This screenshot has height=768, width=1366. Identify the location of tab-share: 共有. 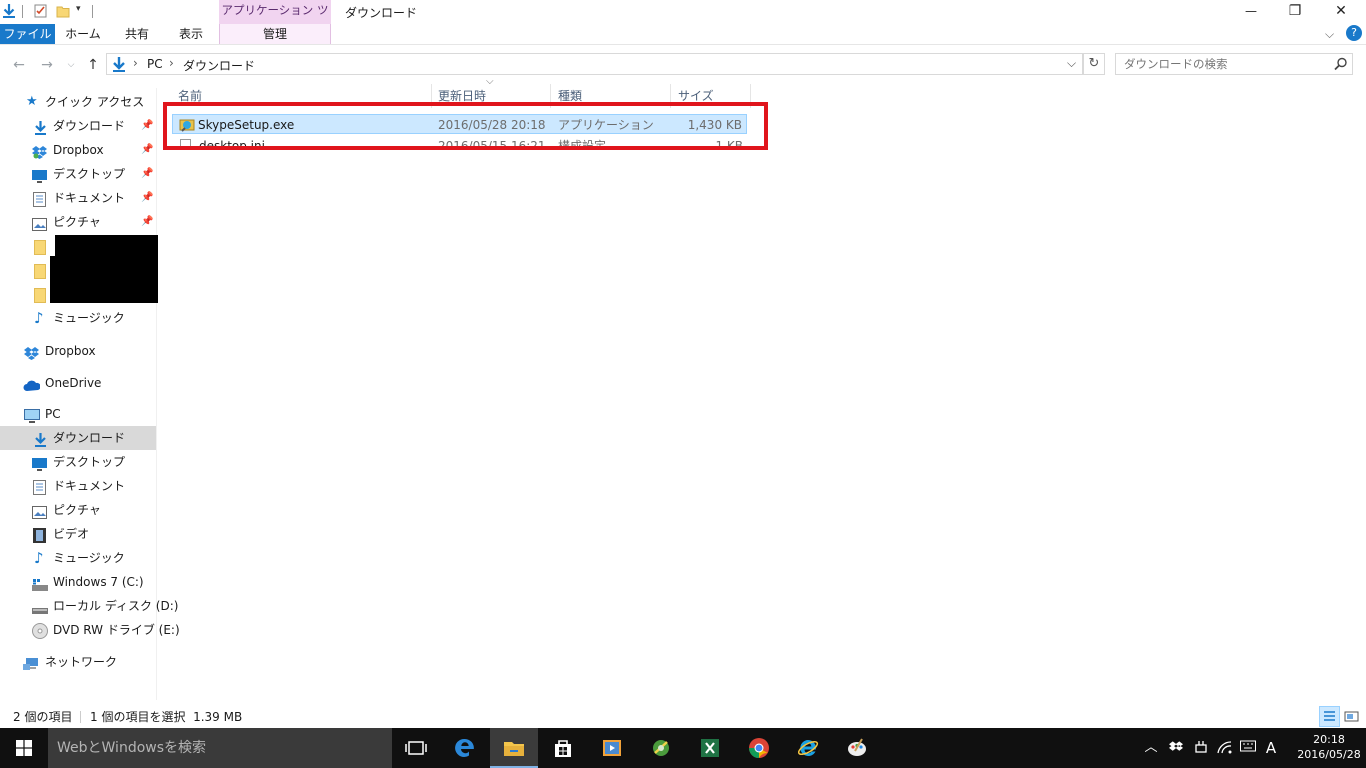
(137, 34).